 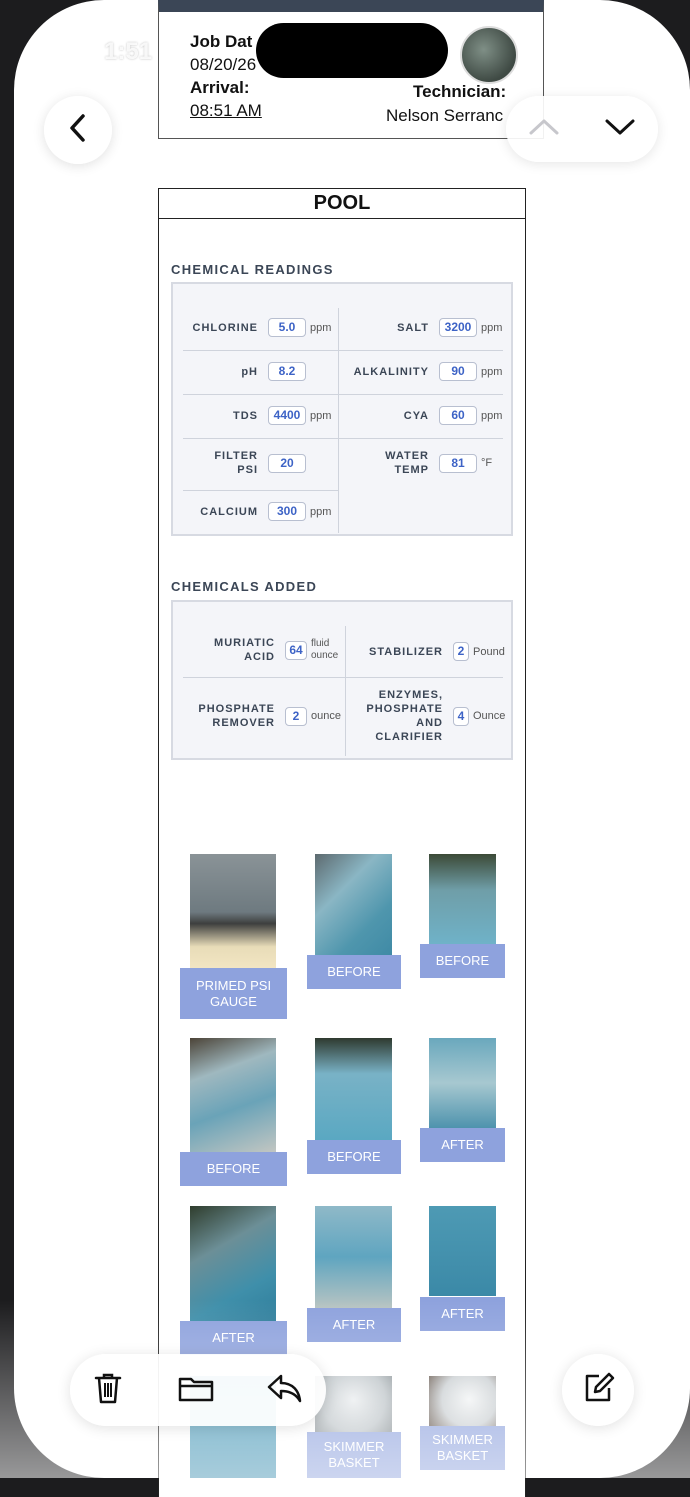 I want to click on label-line: PSI, so click(x=247, y=470).